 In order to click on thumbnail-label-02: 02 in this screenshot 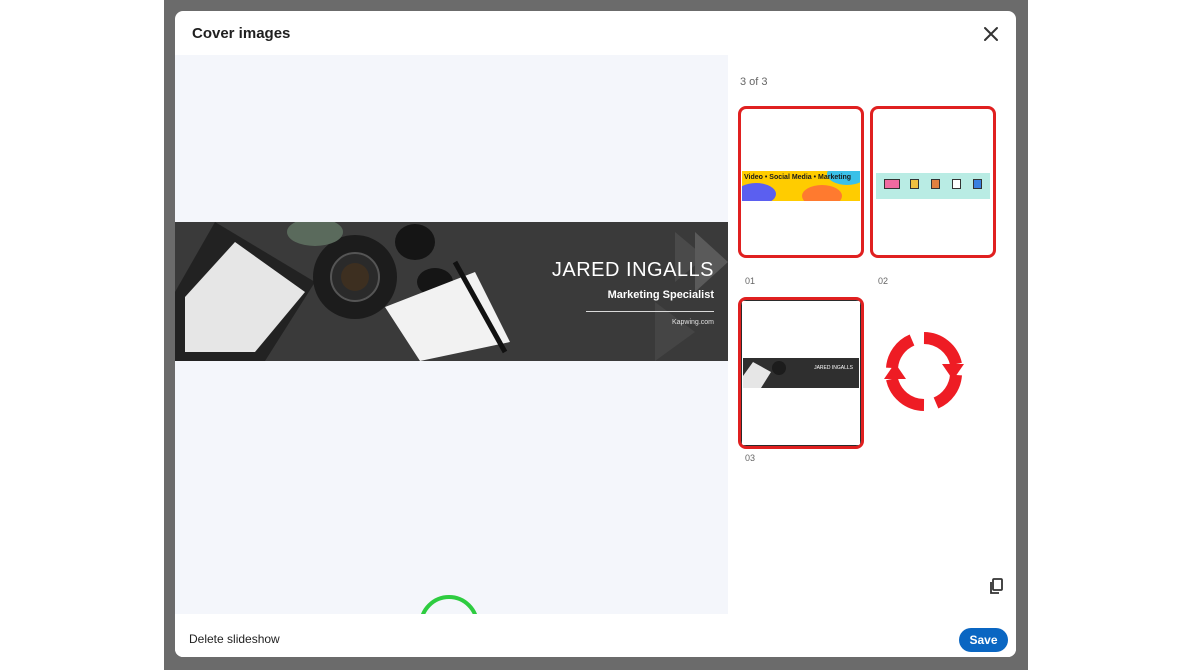, I will do `click(883, 281)`.